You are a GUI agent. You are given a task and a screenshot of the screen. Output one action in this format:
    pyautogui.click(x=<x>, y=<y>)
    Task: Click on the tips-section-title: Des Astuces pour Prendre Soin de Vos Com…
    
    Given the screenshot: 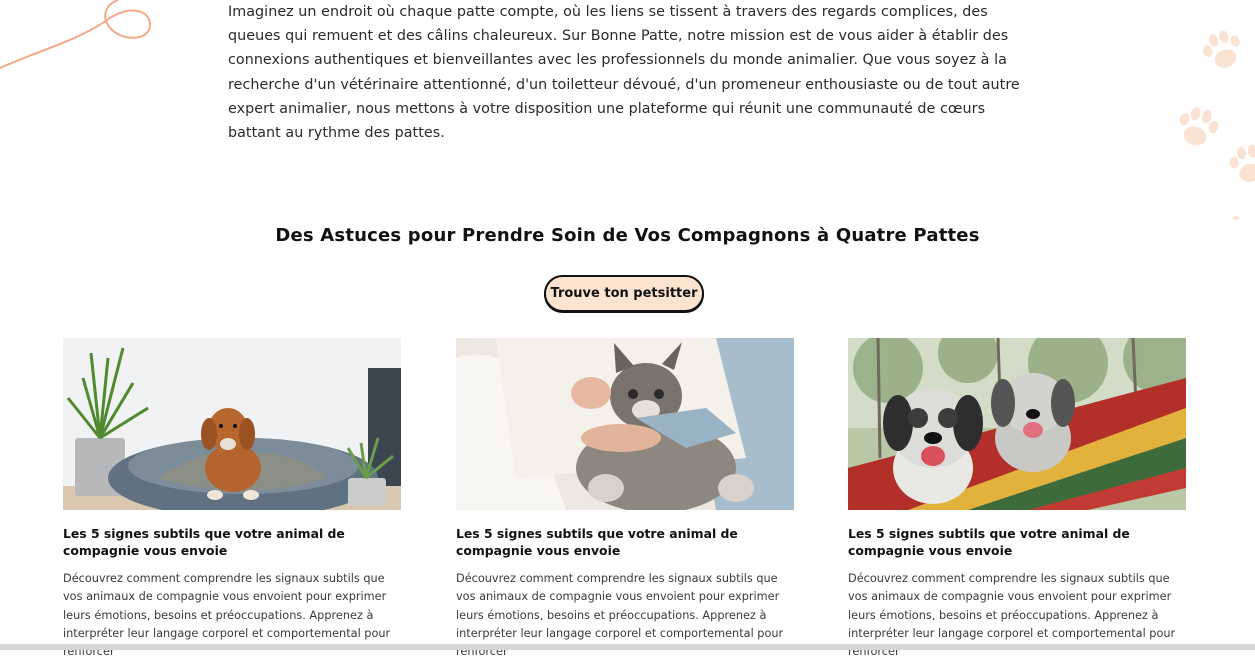 What is the action you would take?
    pyautogui.click(x=627, y=235)
    